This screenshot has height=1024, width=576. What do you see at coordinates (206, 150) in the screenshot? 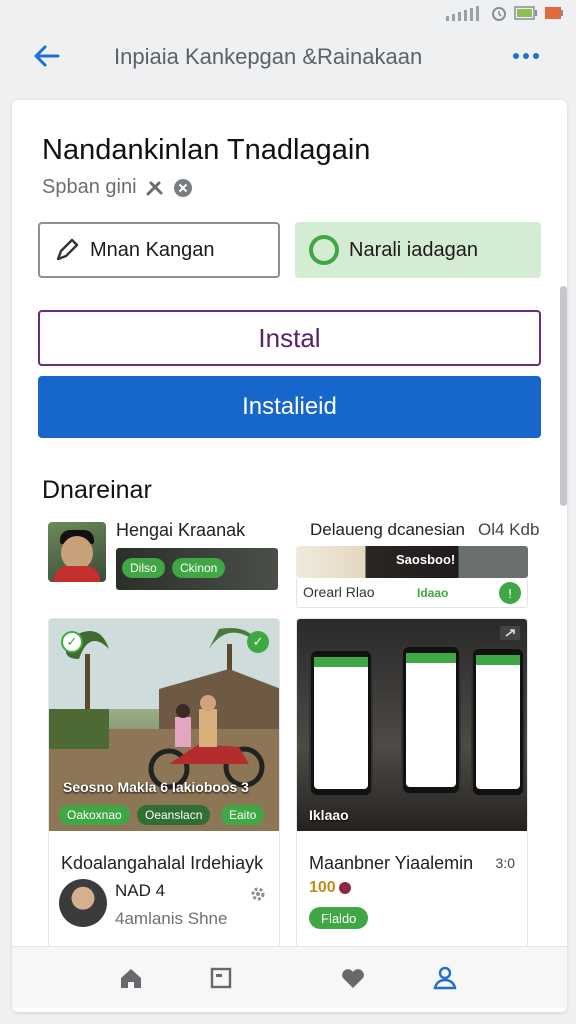
I see `app-name: Nandankinlan Tnadlagain` at bounding box center [206, 150].